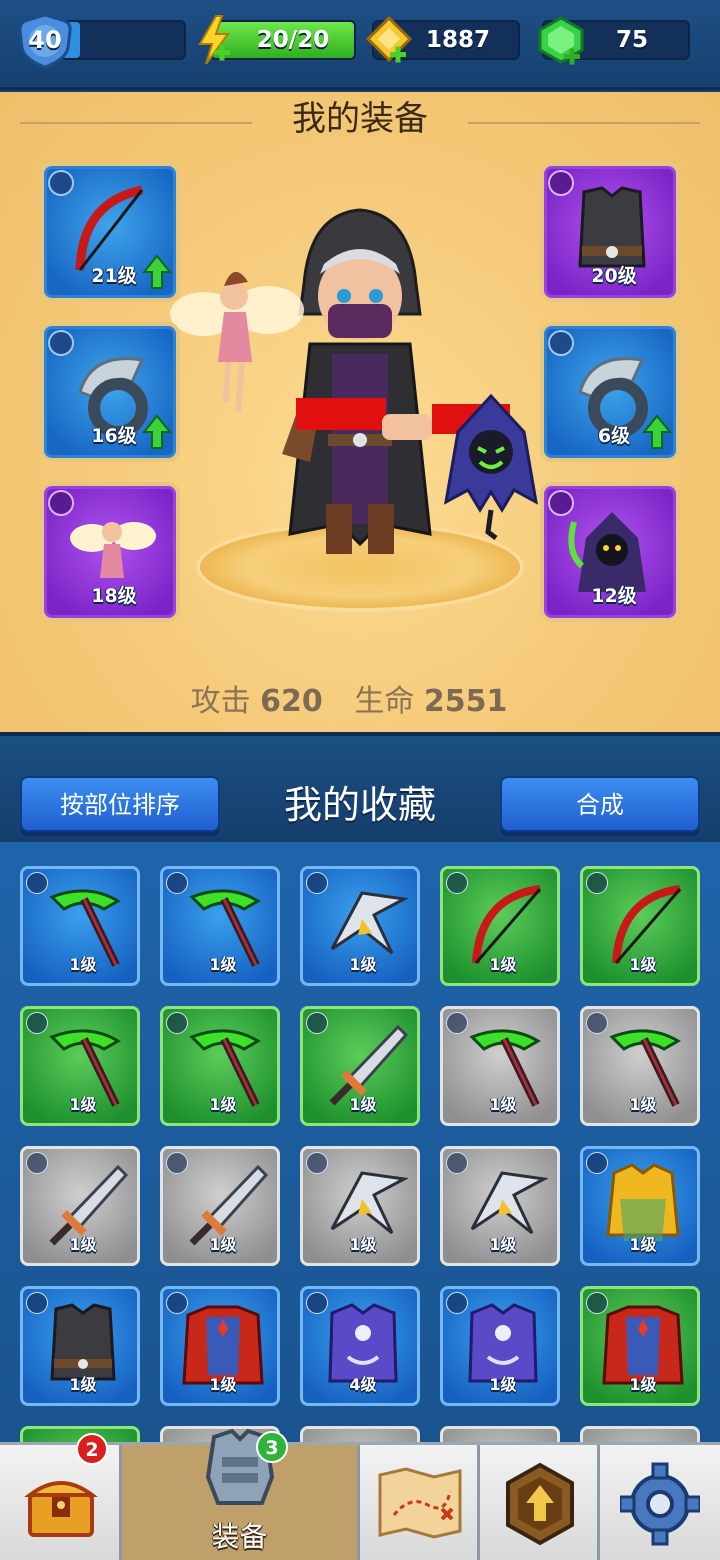 The image size is (720, 1560). I want to click on hero-stats: 攻击 620 生命 2551, so click(360, 698).